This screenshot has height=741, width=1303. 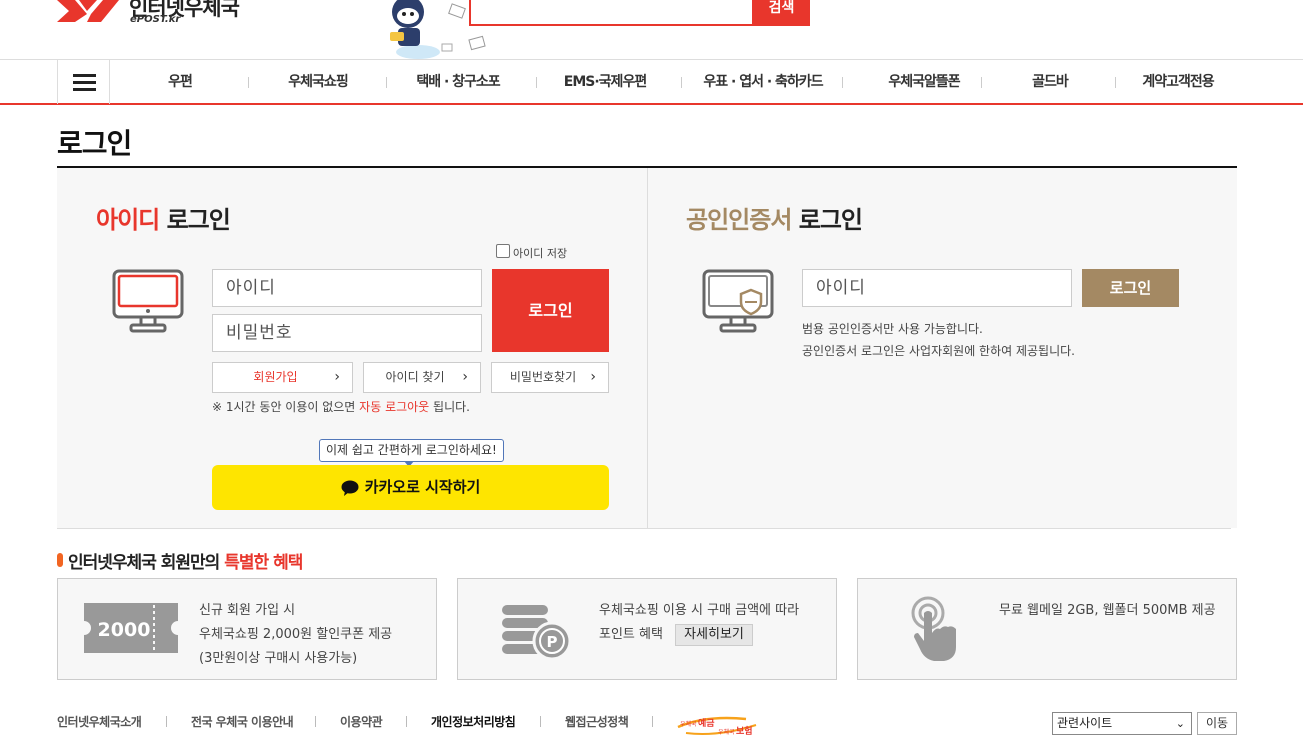 I want to click on details-button: 자세히보기, so click(x=714, y=635).